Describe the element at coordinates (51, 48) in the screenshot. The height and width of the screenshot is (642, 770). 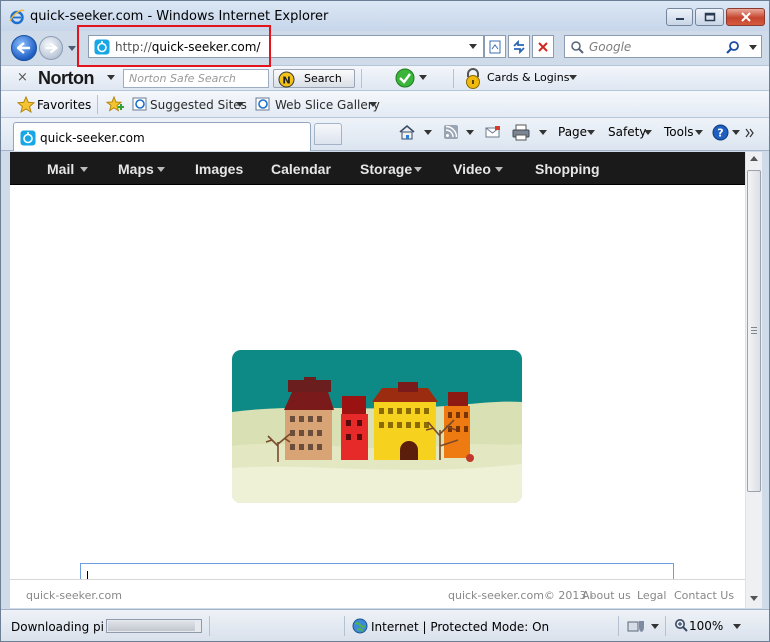
I see `forward-button` at that location.